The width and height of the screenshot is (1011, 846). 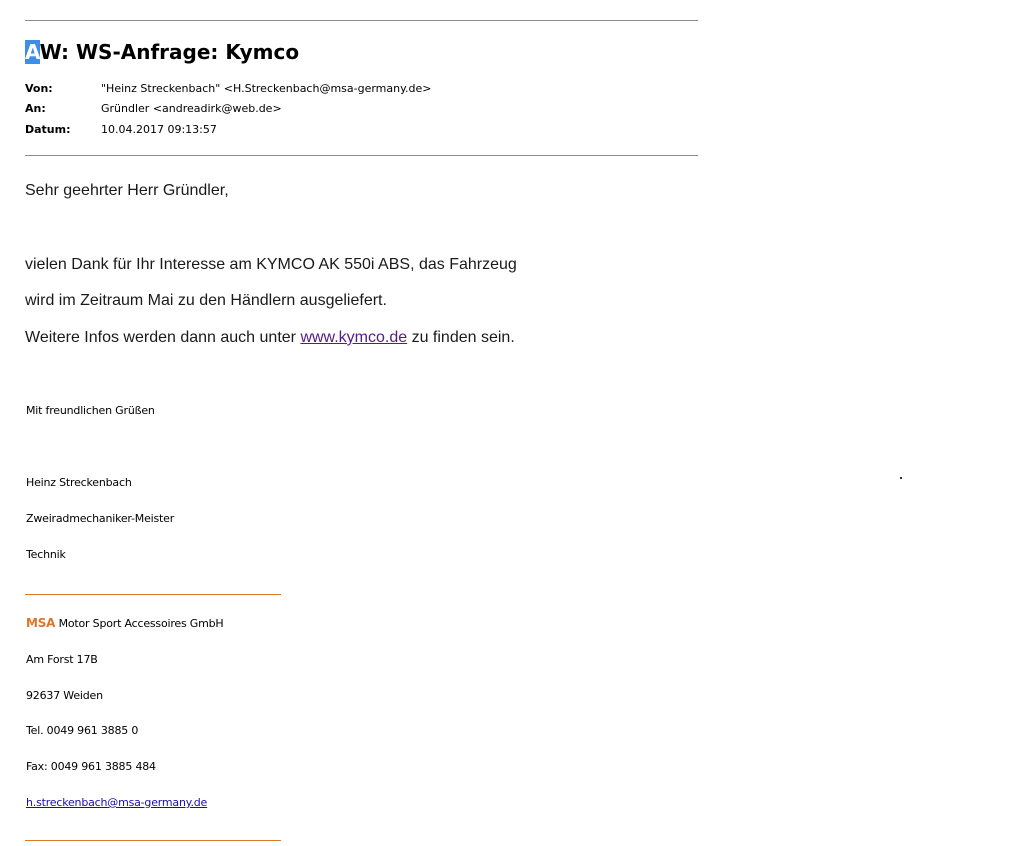 I want to click on signature-department: Technik, so click(x=46, y=554).